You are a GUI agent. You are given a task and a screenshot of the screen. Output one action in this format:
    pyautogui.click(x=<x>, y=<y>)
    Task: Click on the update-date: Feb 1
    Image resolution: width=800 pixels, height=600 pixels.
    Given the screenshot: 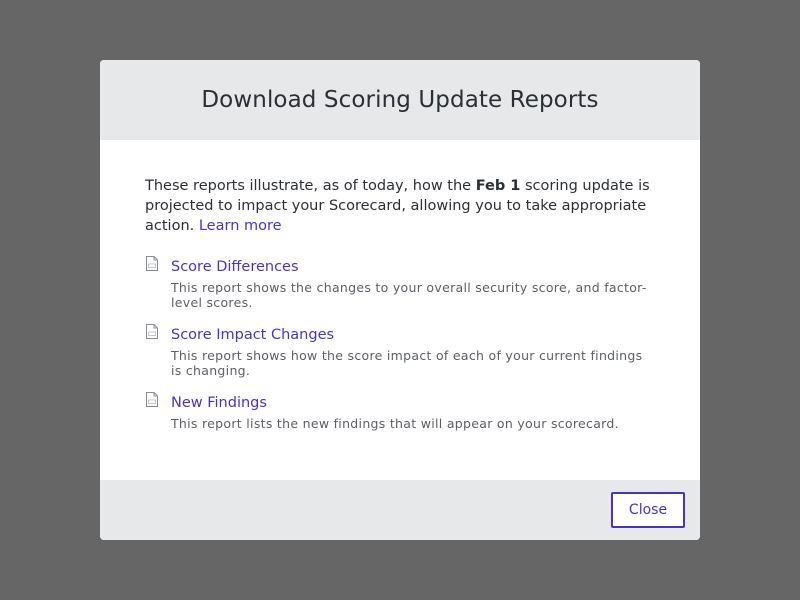 What is the action you would take?
    pyautogui.click(x=498, y=186)
    